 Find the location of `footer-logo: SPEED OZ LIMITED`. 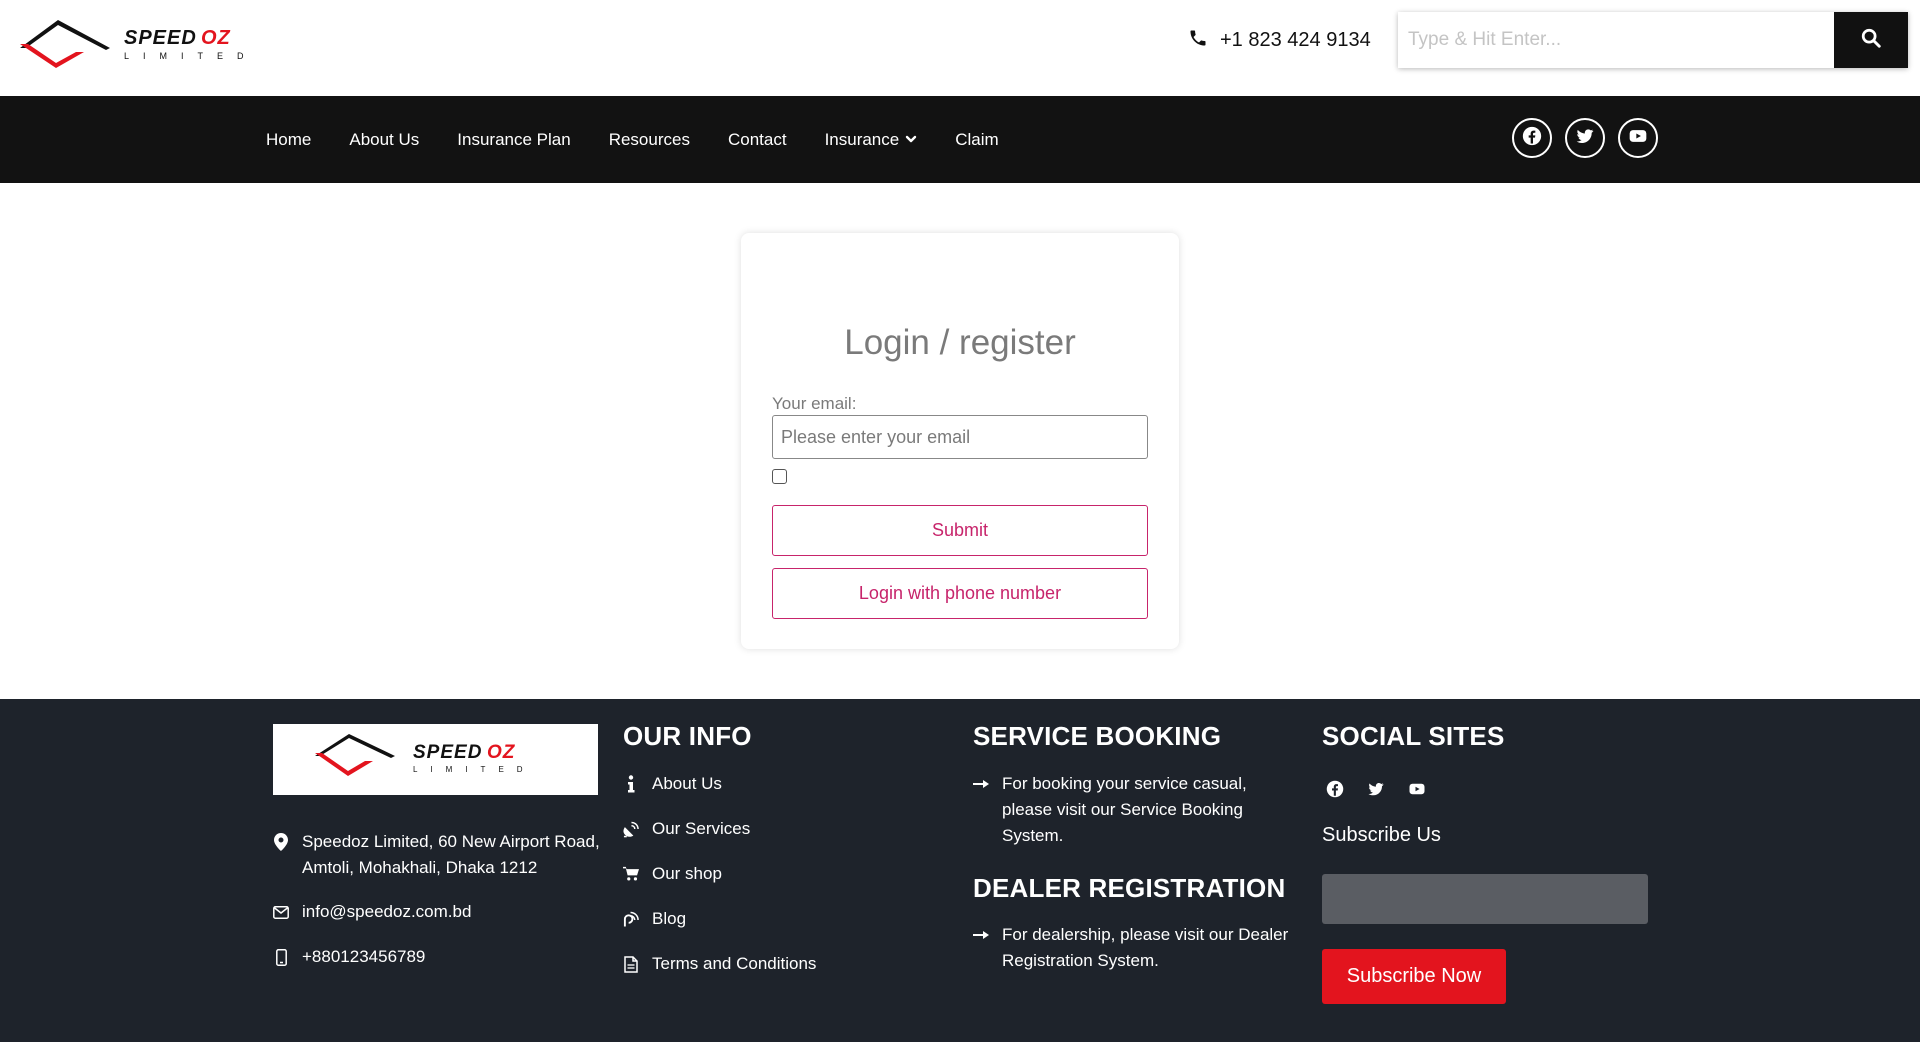

footer-logo: SPEED OZ LIMITED is located at coordinates (435, 759).